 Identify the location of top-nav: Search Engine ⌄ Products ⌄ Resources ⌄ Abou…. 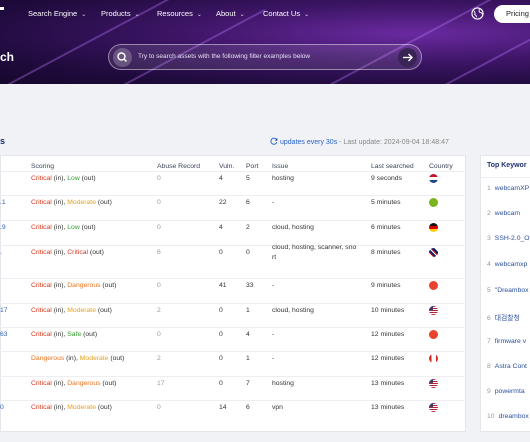
(265, 15).